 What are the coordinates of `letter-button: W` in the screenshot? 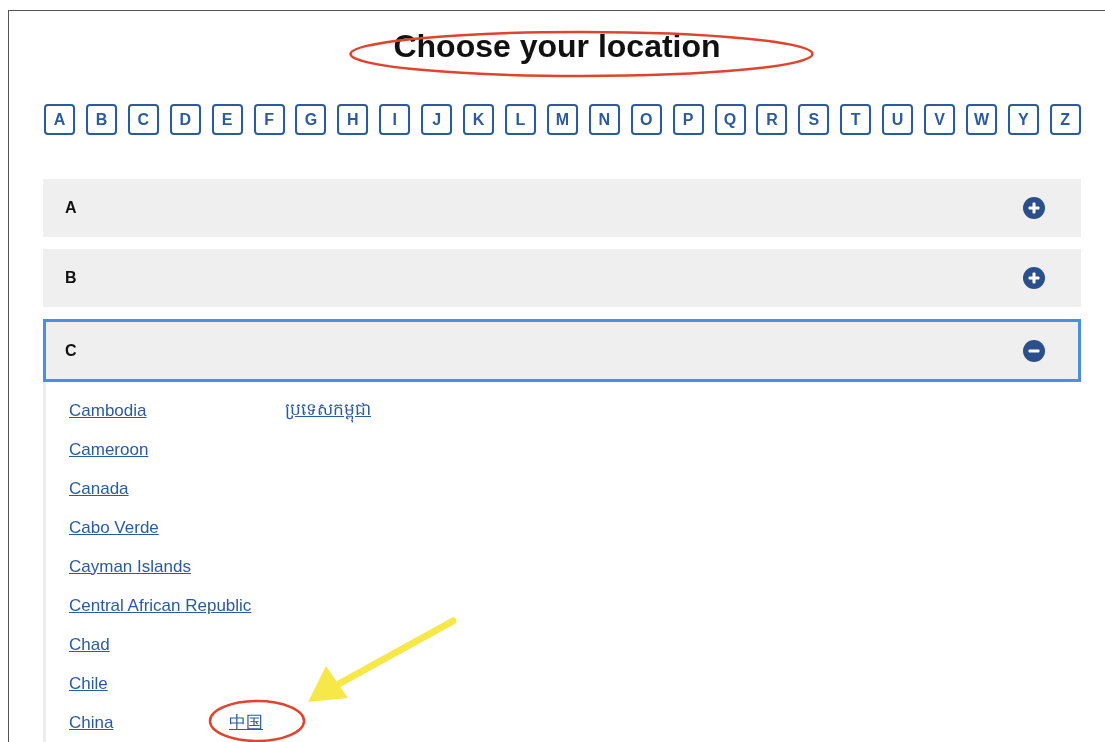 It's located at (981, 119).